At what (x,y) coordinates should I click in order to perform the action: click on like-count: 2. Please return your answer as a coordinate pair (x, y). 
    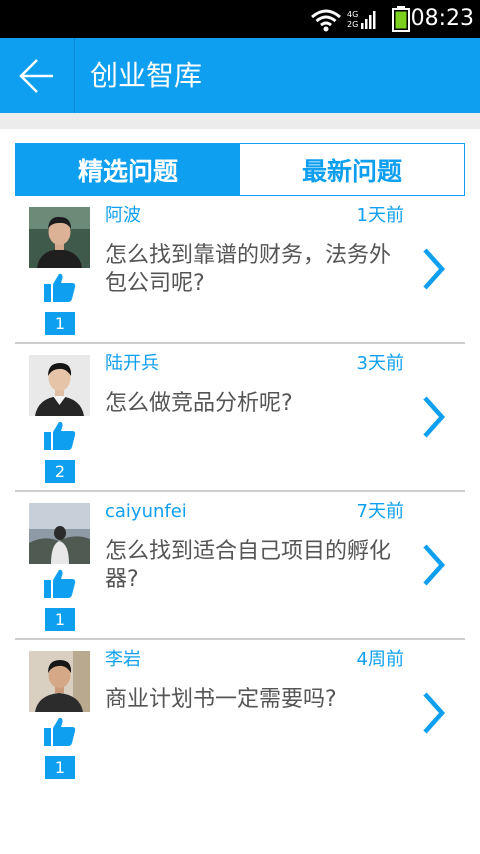
    Looking at the image, I should click on (60, 471).